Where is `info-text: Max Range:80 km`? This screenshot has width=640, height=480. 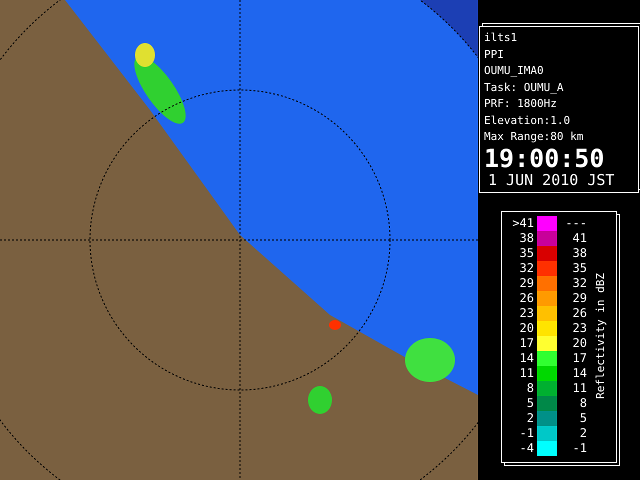 info-text: Max Range:80 km is located at coordinates (534, 137).